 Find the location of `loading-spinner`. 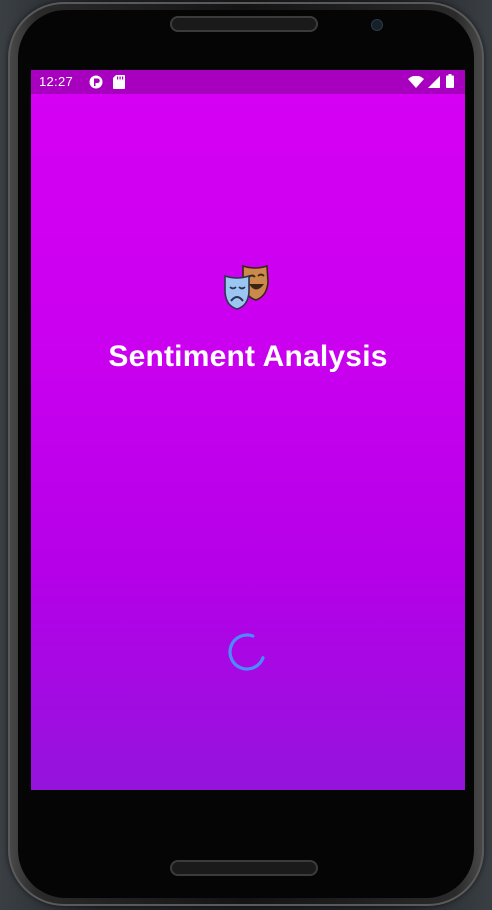

loading-spinner is located at coordinates (247, 652).